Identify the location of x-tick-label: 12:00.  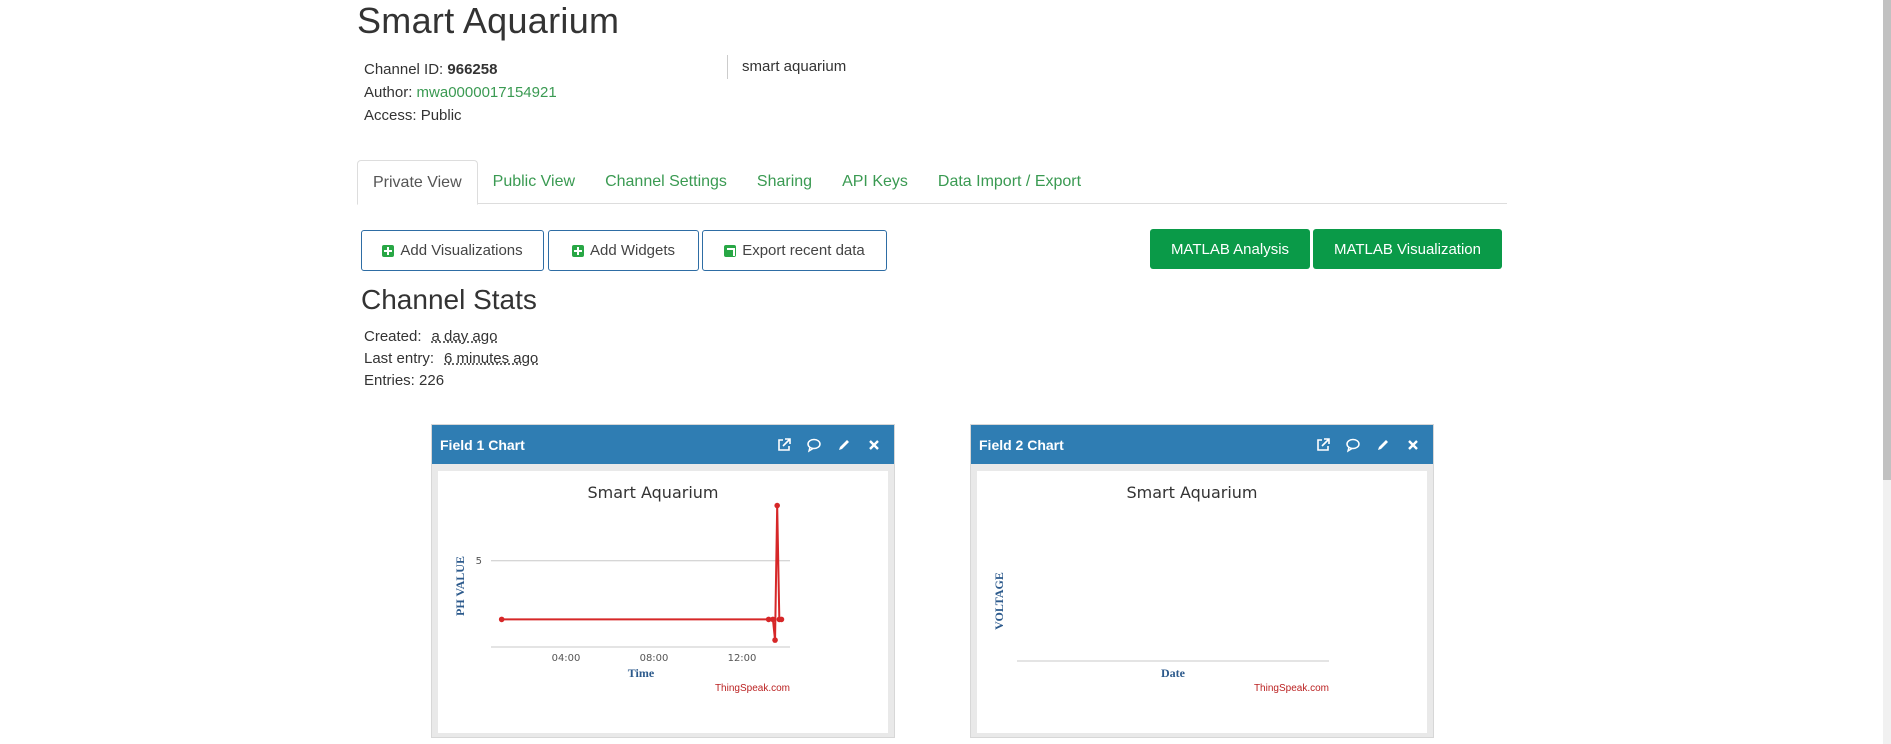
(742, 658).